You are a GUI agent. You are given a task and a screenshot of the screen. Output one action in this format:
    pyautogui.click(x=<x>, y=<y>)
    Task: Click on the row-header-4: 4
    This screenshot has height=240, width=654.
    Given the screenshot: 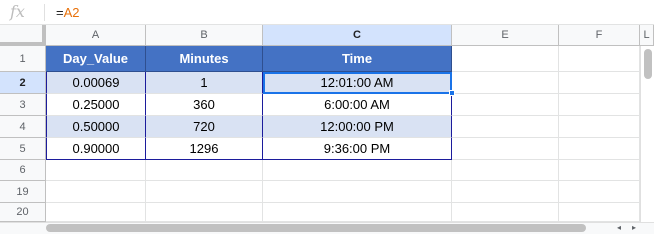 What is the action you would take?
    pyautogui.click(x=23, y=127)
    